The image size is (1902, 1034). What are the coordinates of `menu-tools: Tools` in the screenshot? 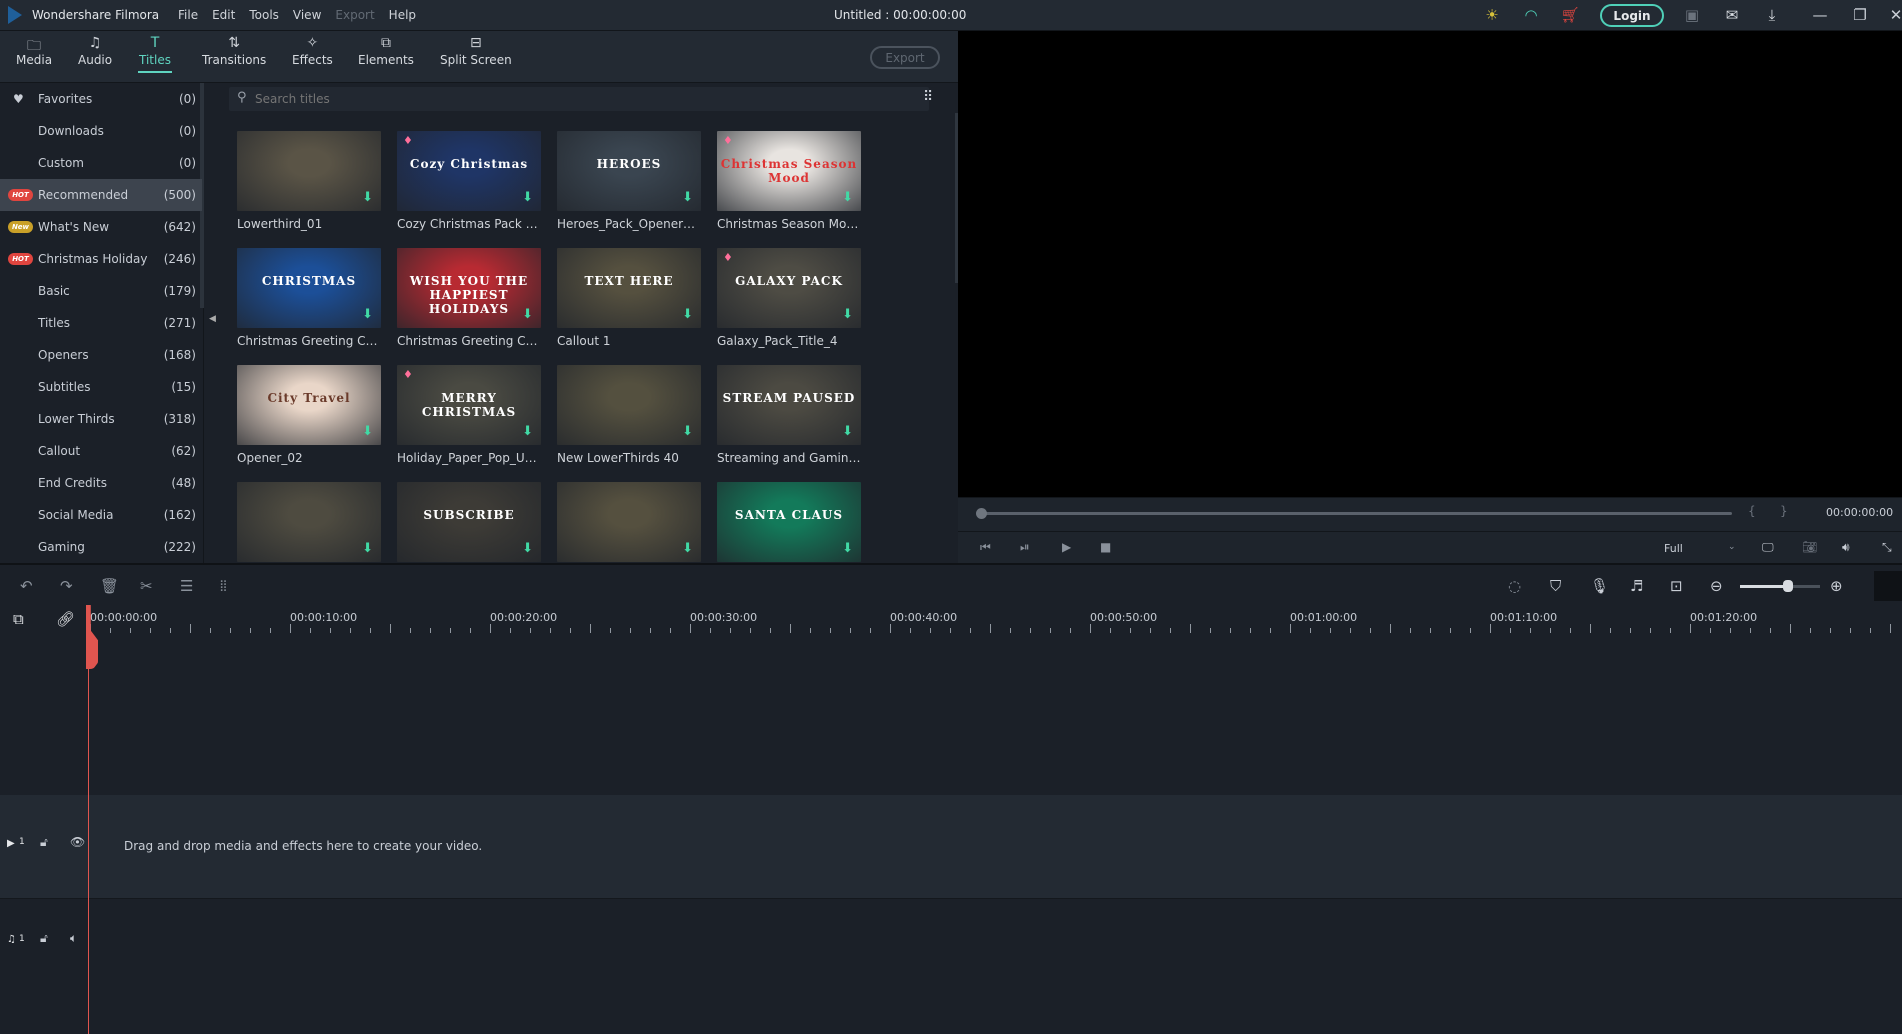 It's located at (264, 15).